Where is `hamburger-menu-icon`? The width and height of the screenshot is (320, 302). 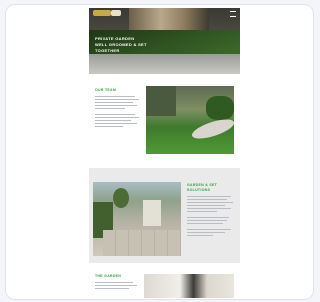
hamburger-menu-icon is located at coordinates (233, 14).